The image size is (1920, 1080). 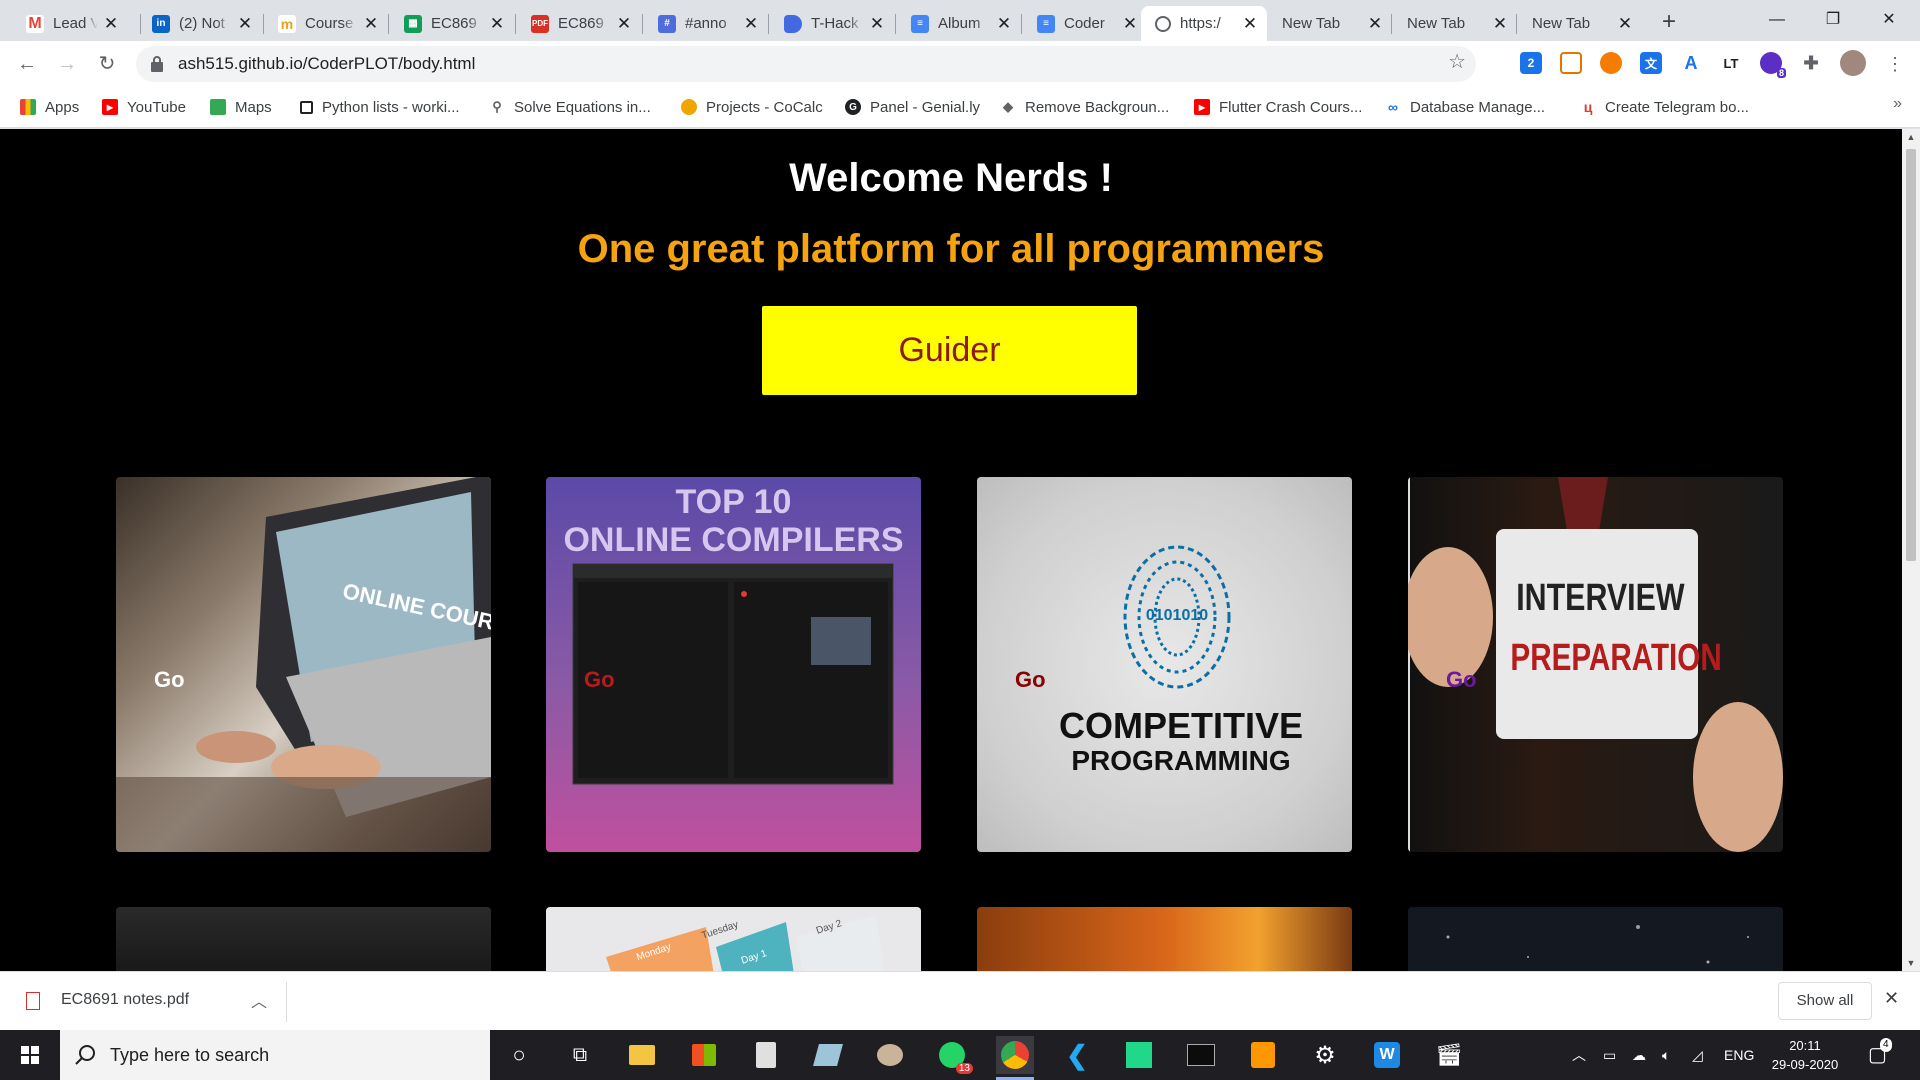 What do you see at coordinates (1666, 1055) in the screenshot?
I see `volume-icon: 🔈︎` at bounding box center [1666, 1055].